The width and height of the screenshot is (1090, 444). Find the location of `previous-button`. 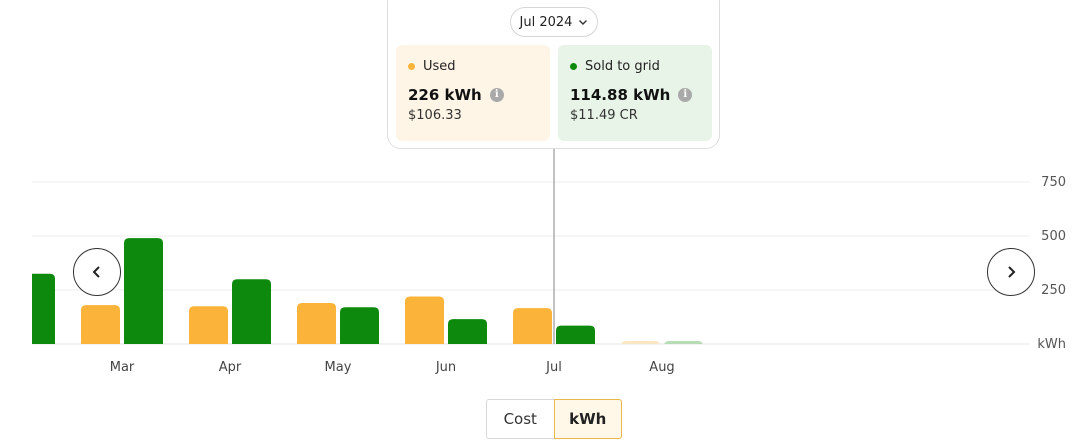

previous-button is located at coordinates (97, 272).